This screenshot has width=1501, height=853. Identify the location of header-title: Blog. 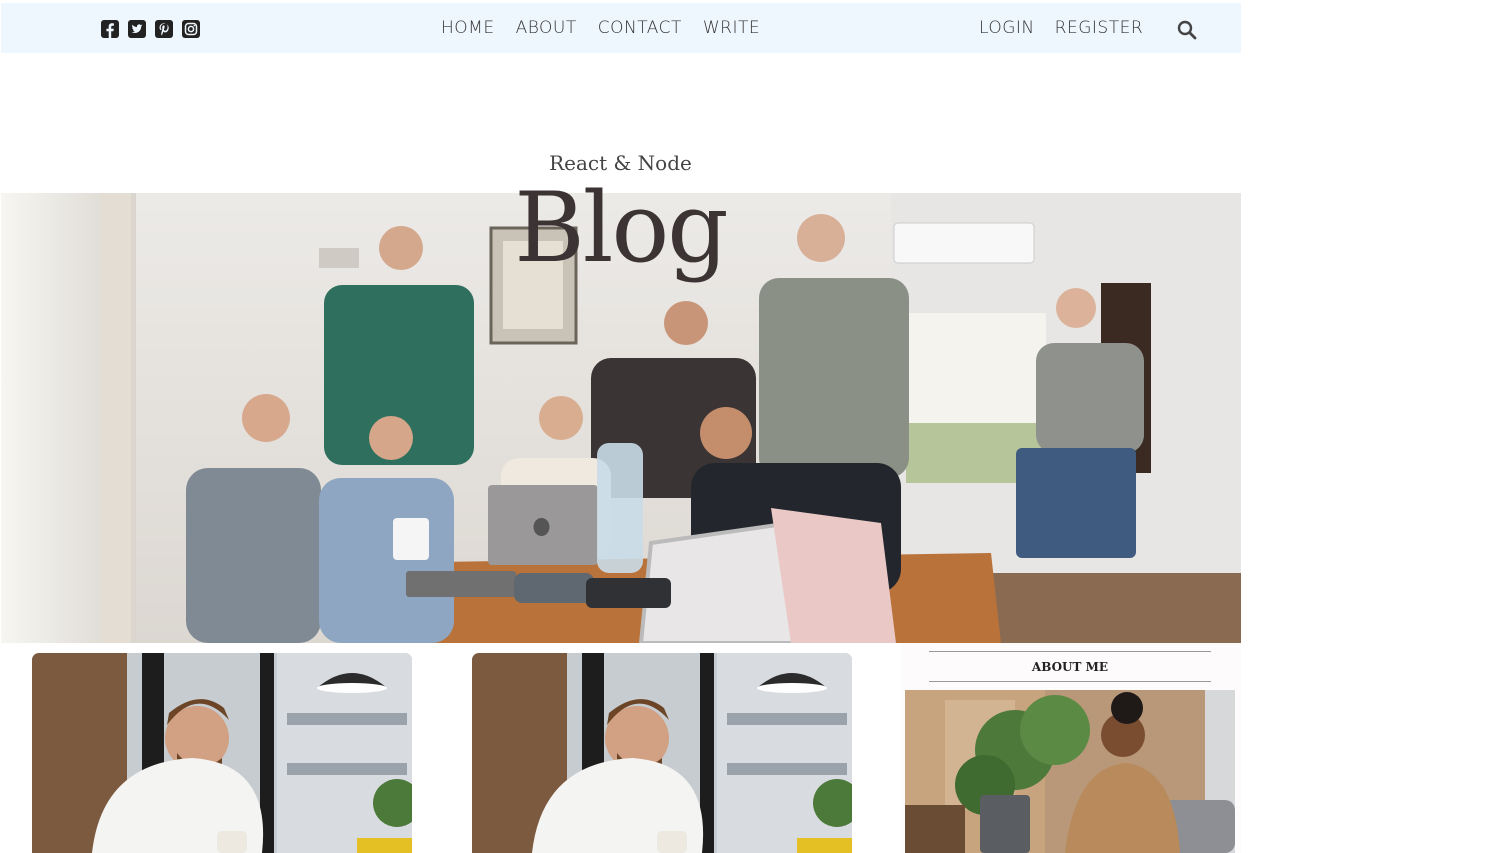
(621, 228).